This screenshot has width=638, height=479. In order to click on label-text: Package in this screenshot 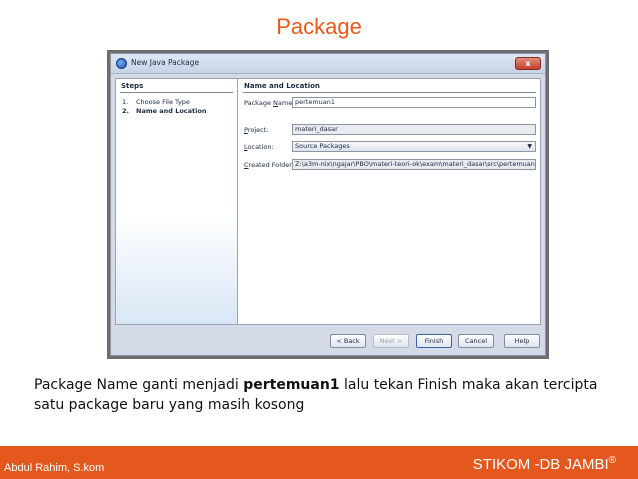, I will do `click(259, 103)`.